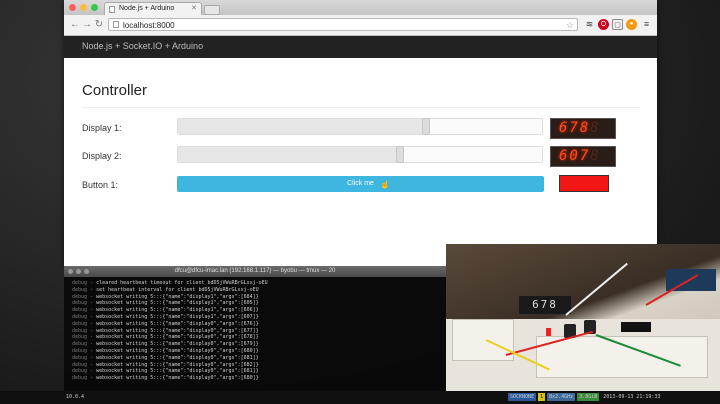 The width and height of the screenshot is (720, 404). I want to click on page-icon, so click(112, 9).